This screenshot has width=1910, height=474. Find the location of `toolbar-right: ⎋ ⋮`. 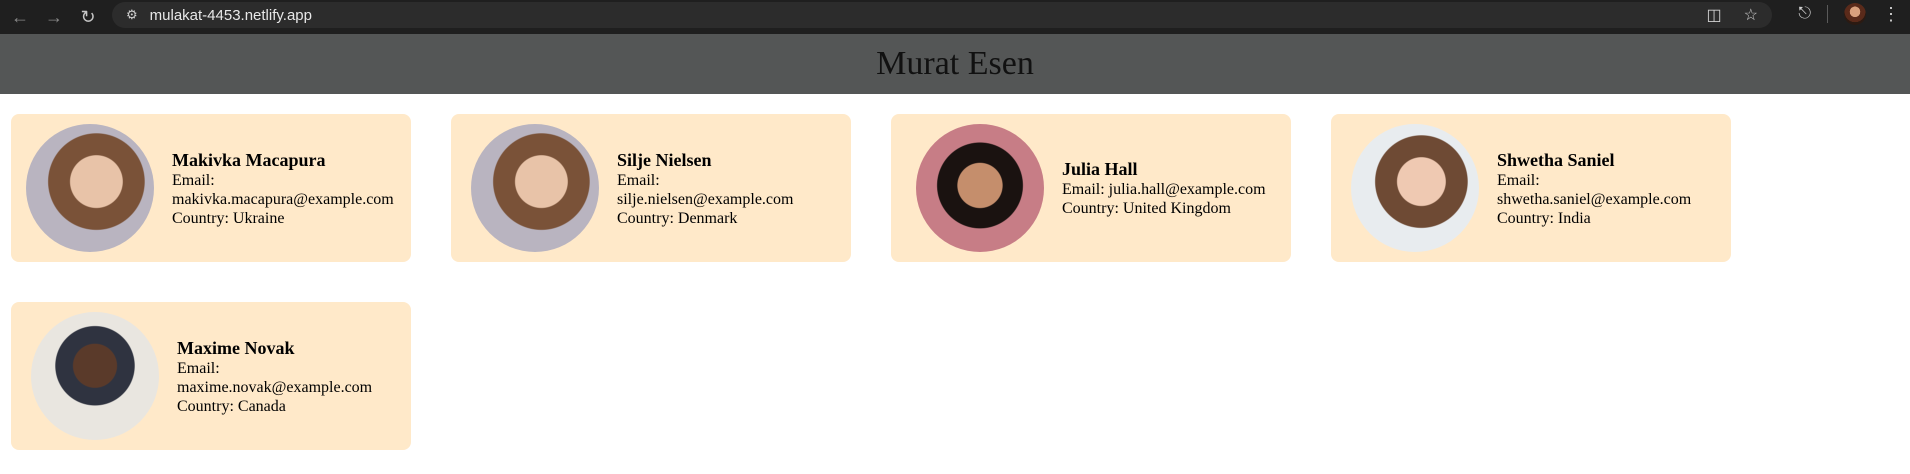

toolbar-right: ⎋ ⋮ is located at coordinates (1849, 14).